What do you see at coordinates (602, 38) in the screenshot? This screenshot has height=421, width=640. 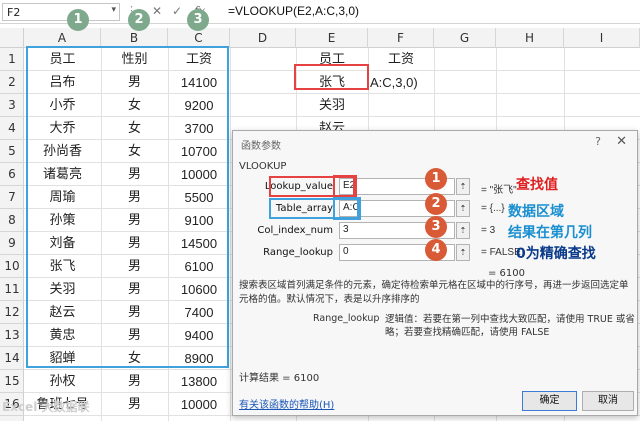 I see `column-i: I` at bounding box center [602, 38].